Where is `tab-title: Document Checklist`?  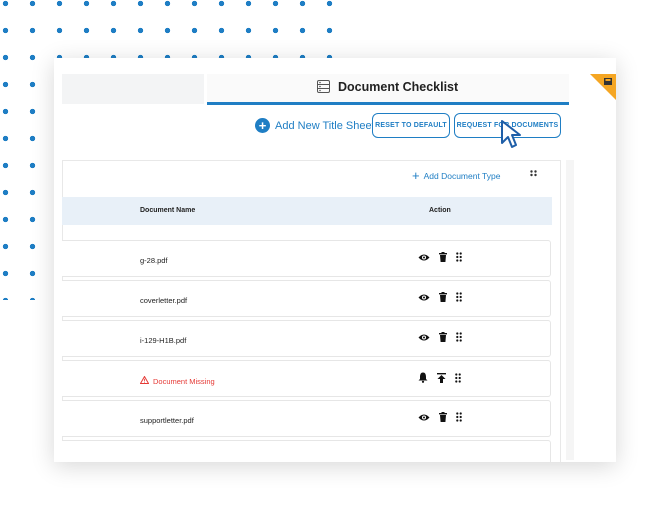
tab-title: Document Checklist is located at coordinates (398, 87).